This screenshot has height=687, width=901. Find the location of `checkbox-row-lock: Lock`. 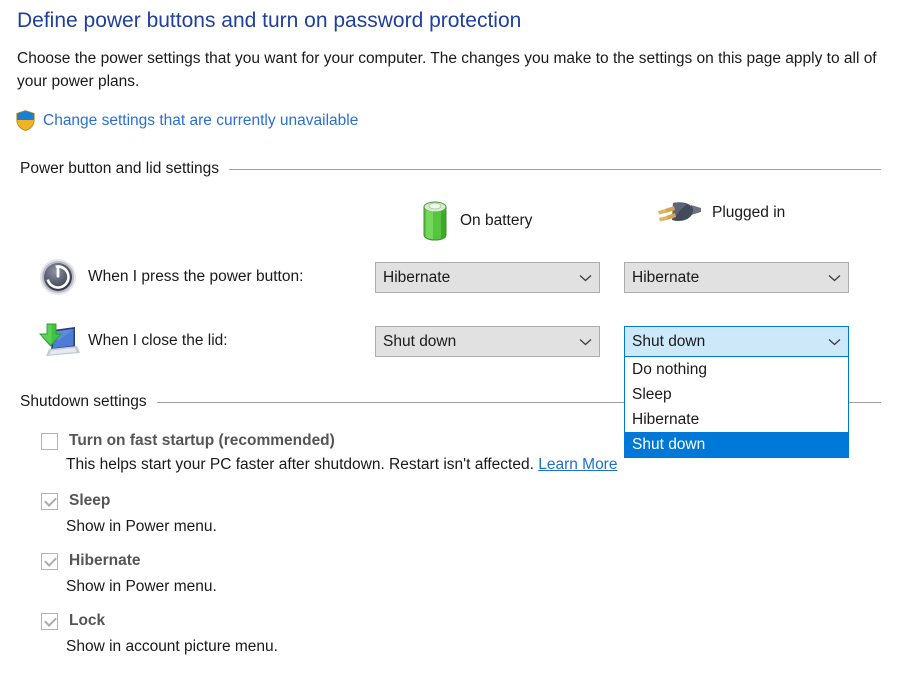

checkbox-row-lock: Lock is located at coordinates (73, 621).